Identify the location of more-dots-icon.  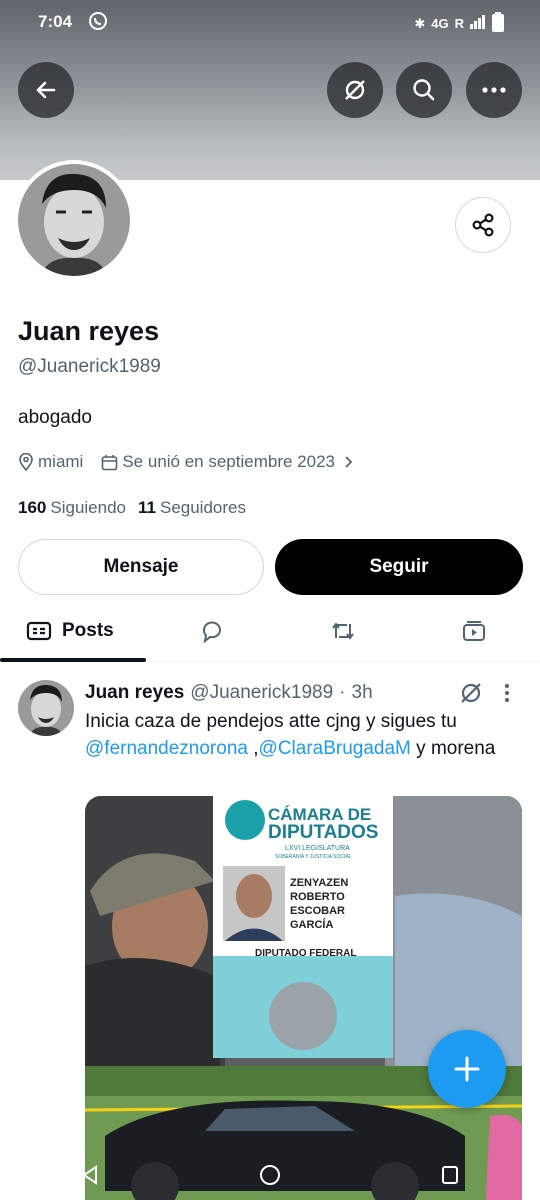
(494, 90).